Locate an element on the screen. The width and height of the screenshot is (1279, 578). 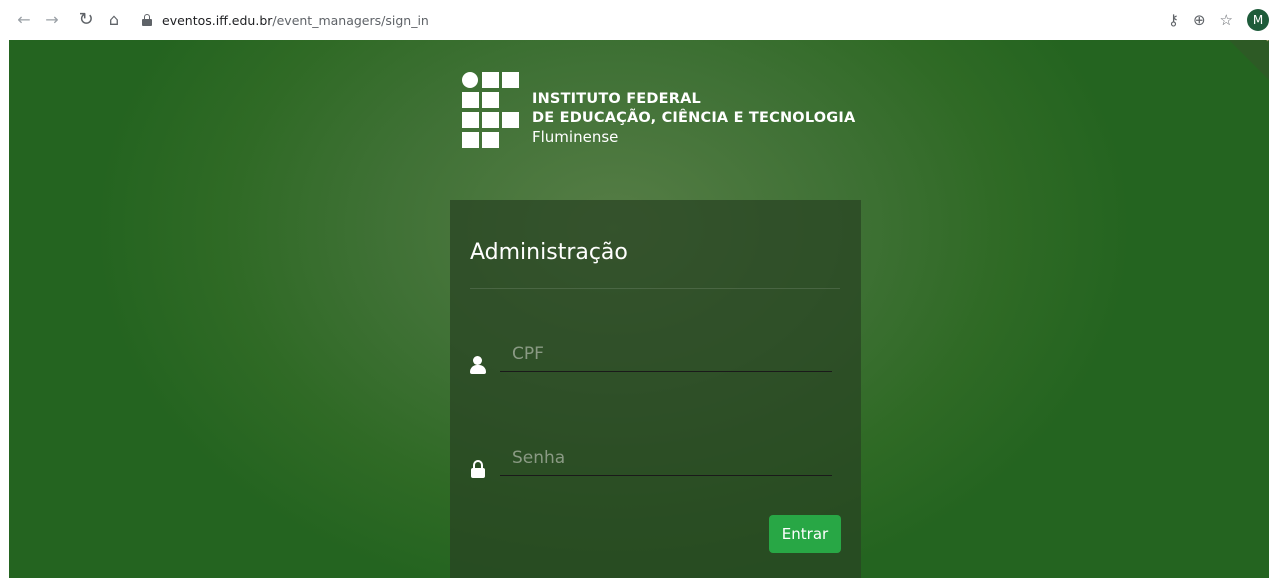
cpf-input is located at coordinates (666, 354).